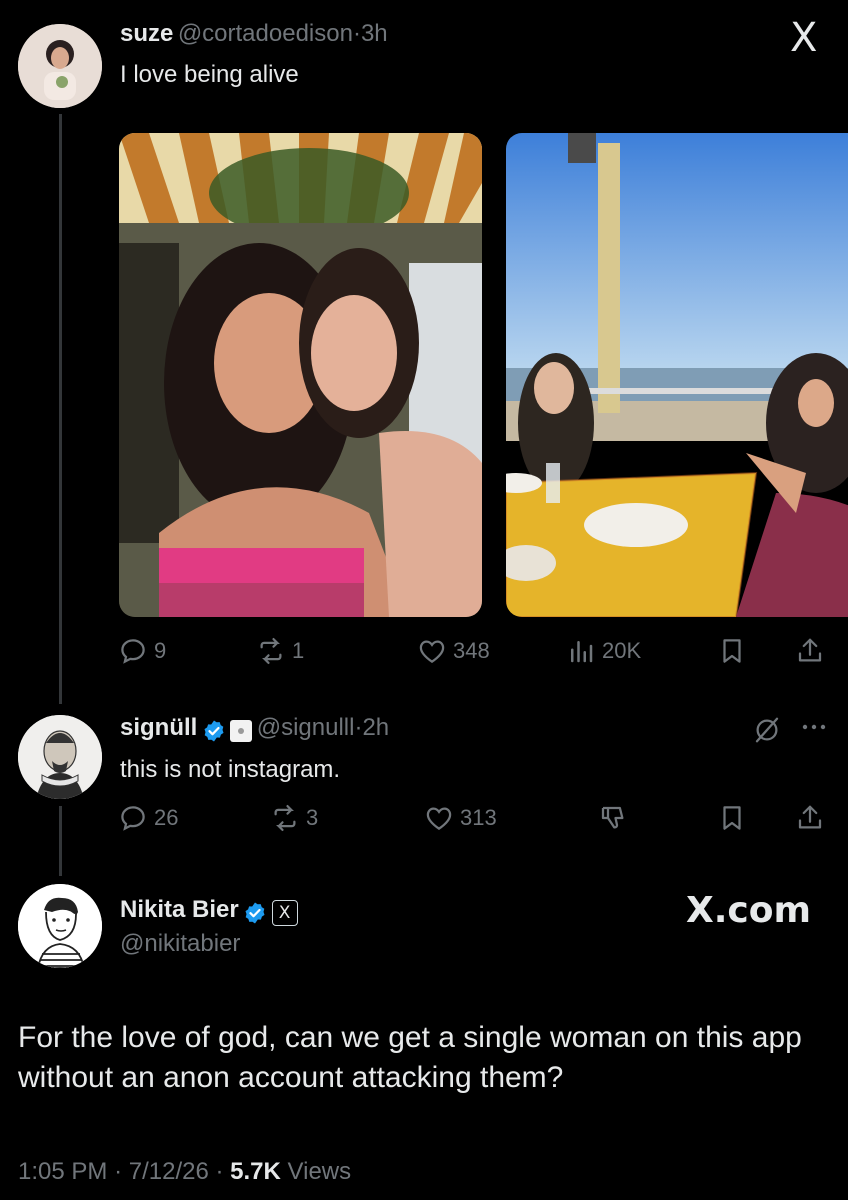 This screenshot has width=848, height=1200. I want to click on tweet1-share-button, so click(810, 651).